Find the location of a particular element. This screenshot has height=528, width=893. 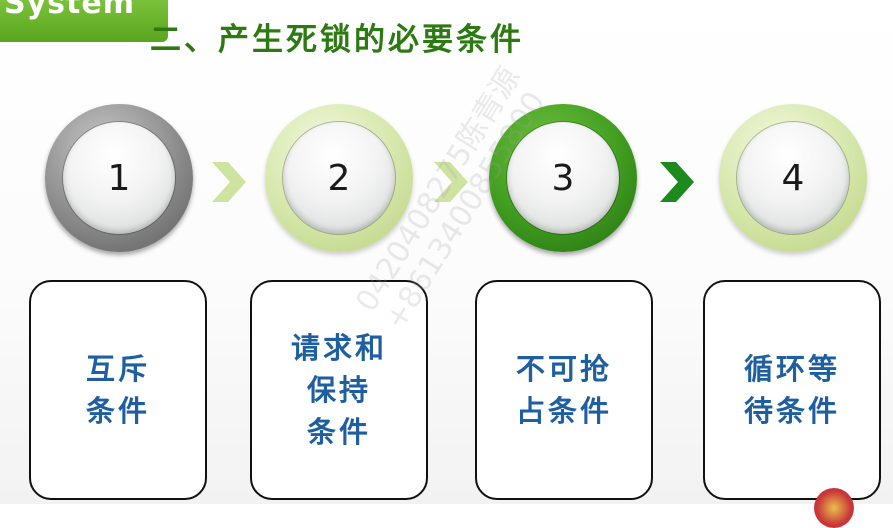

condition-2-line-2: 保持 is located at coordinates (338, 390).